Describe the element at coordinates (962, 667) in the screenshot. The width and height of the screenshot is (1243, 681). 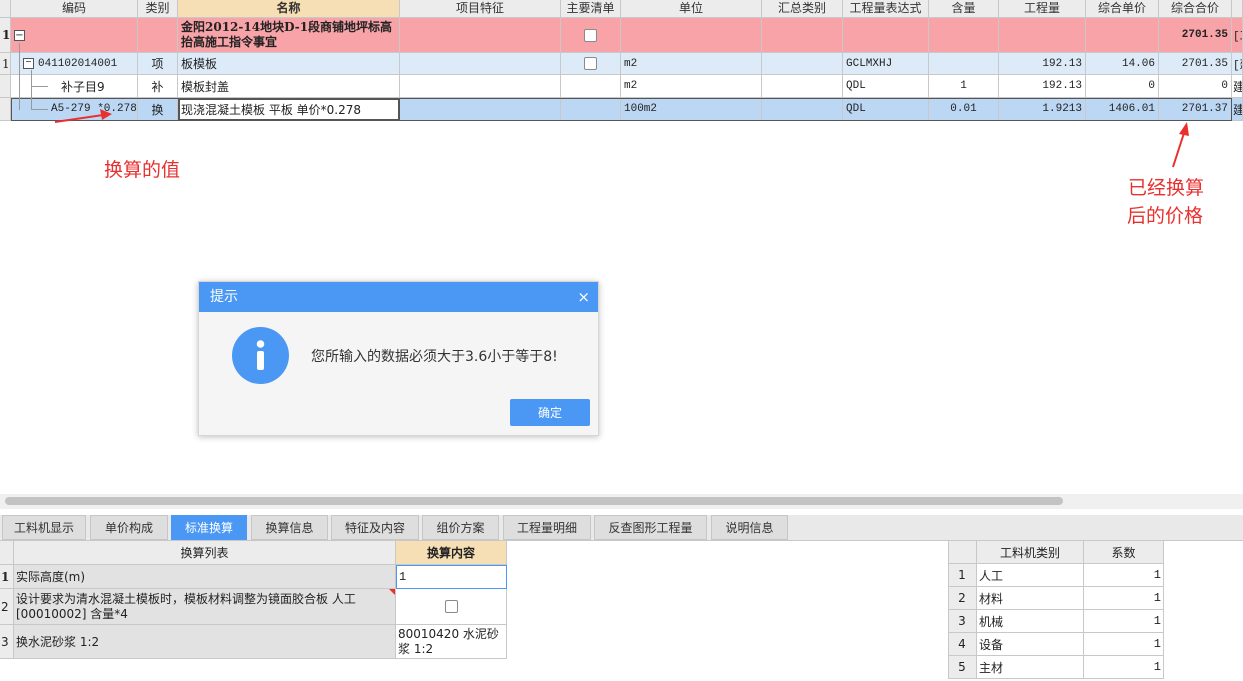
I see `row-number: 5` at that location.